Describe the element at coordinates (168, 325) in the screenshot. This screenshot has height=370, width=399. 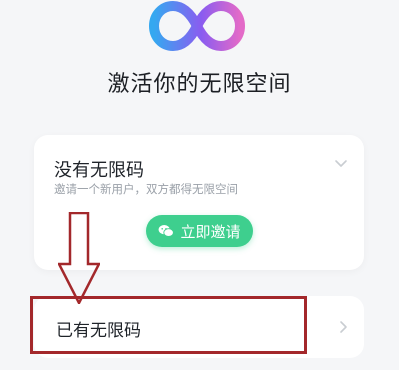
I see `annotation-highlight-box` at that location.